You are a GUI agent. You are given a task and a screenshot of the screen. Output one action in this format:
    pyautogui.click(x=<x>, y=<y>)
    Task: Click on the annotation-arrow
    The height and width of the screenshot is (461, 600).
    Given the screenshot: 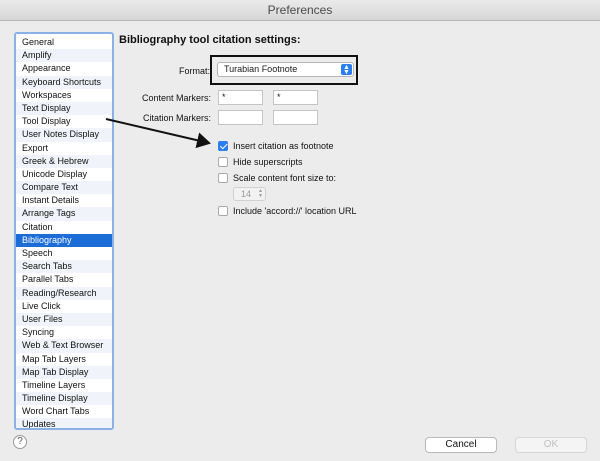 What is the action you would take?
    pyautogui.click(x=158, y=133)
    